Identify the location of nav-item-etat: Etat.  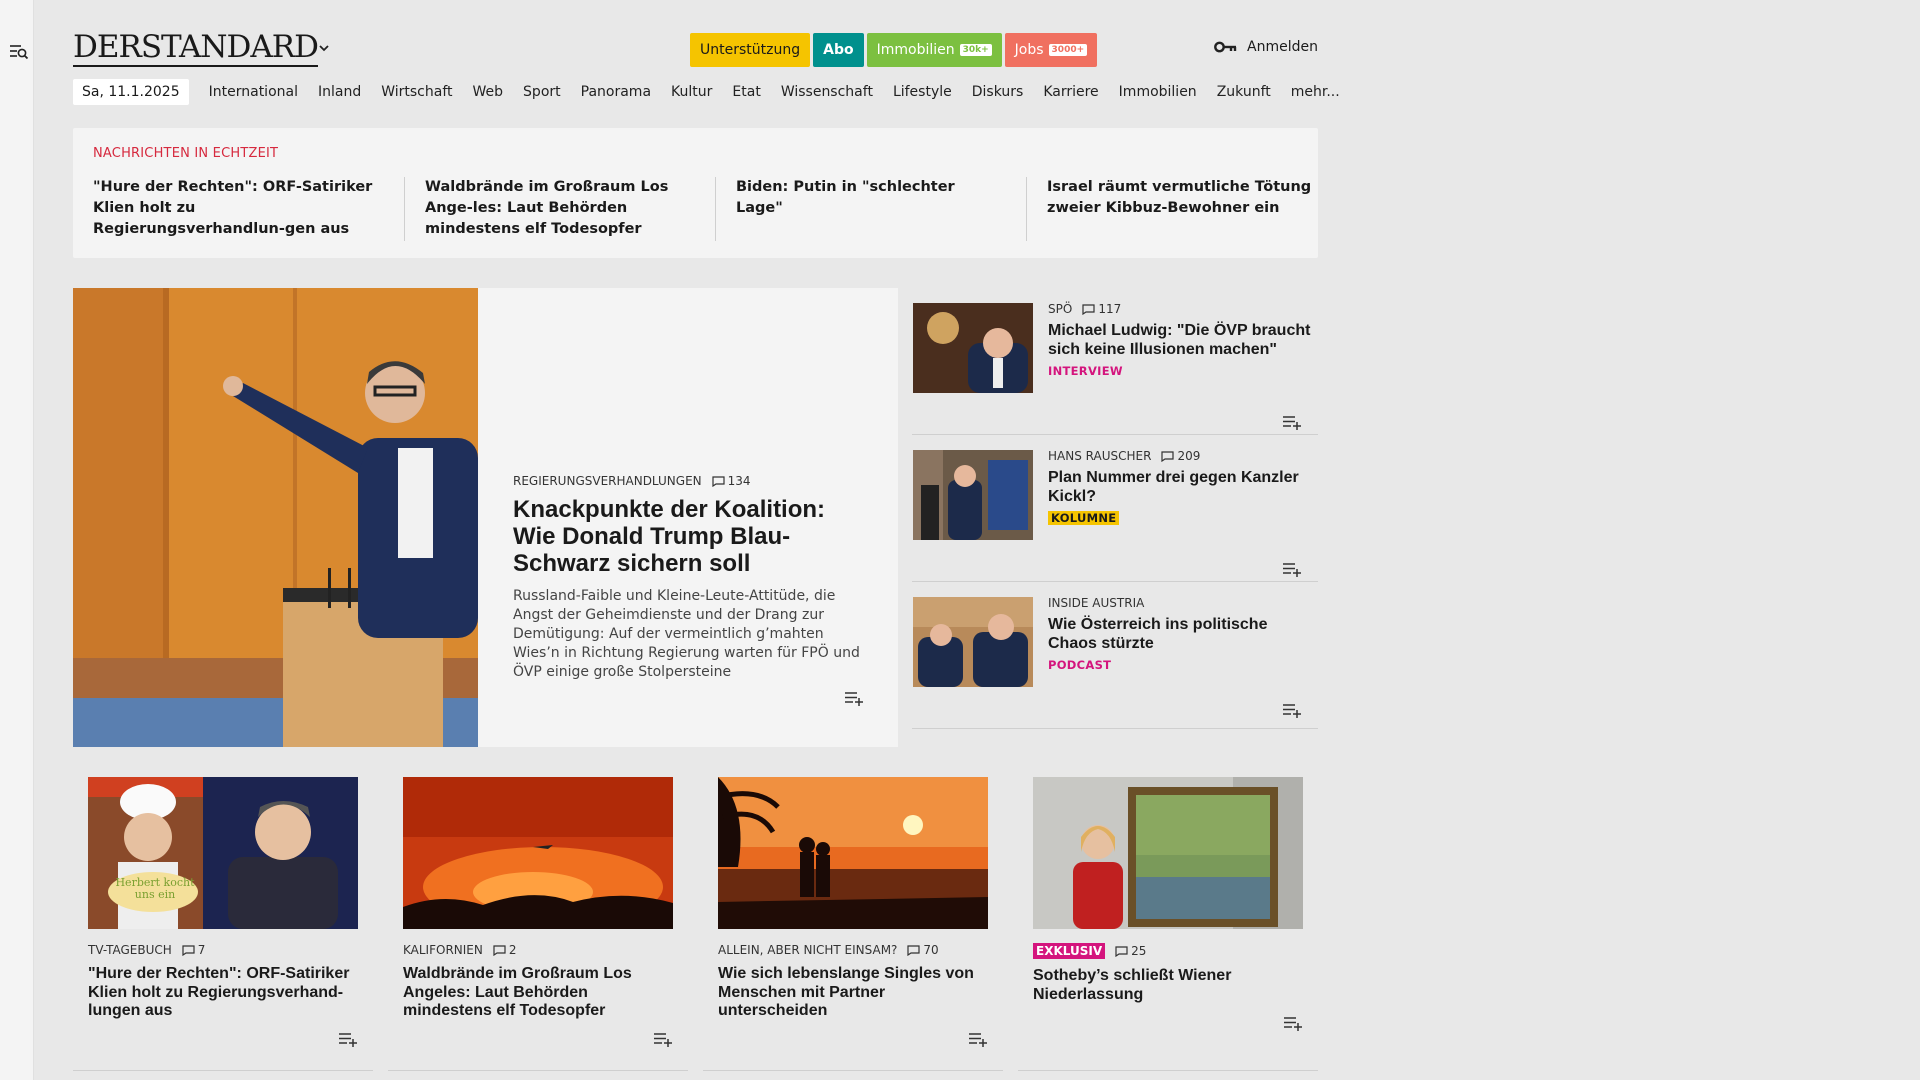
(746, 92).